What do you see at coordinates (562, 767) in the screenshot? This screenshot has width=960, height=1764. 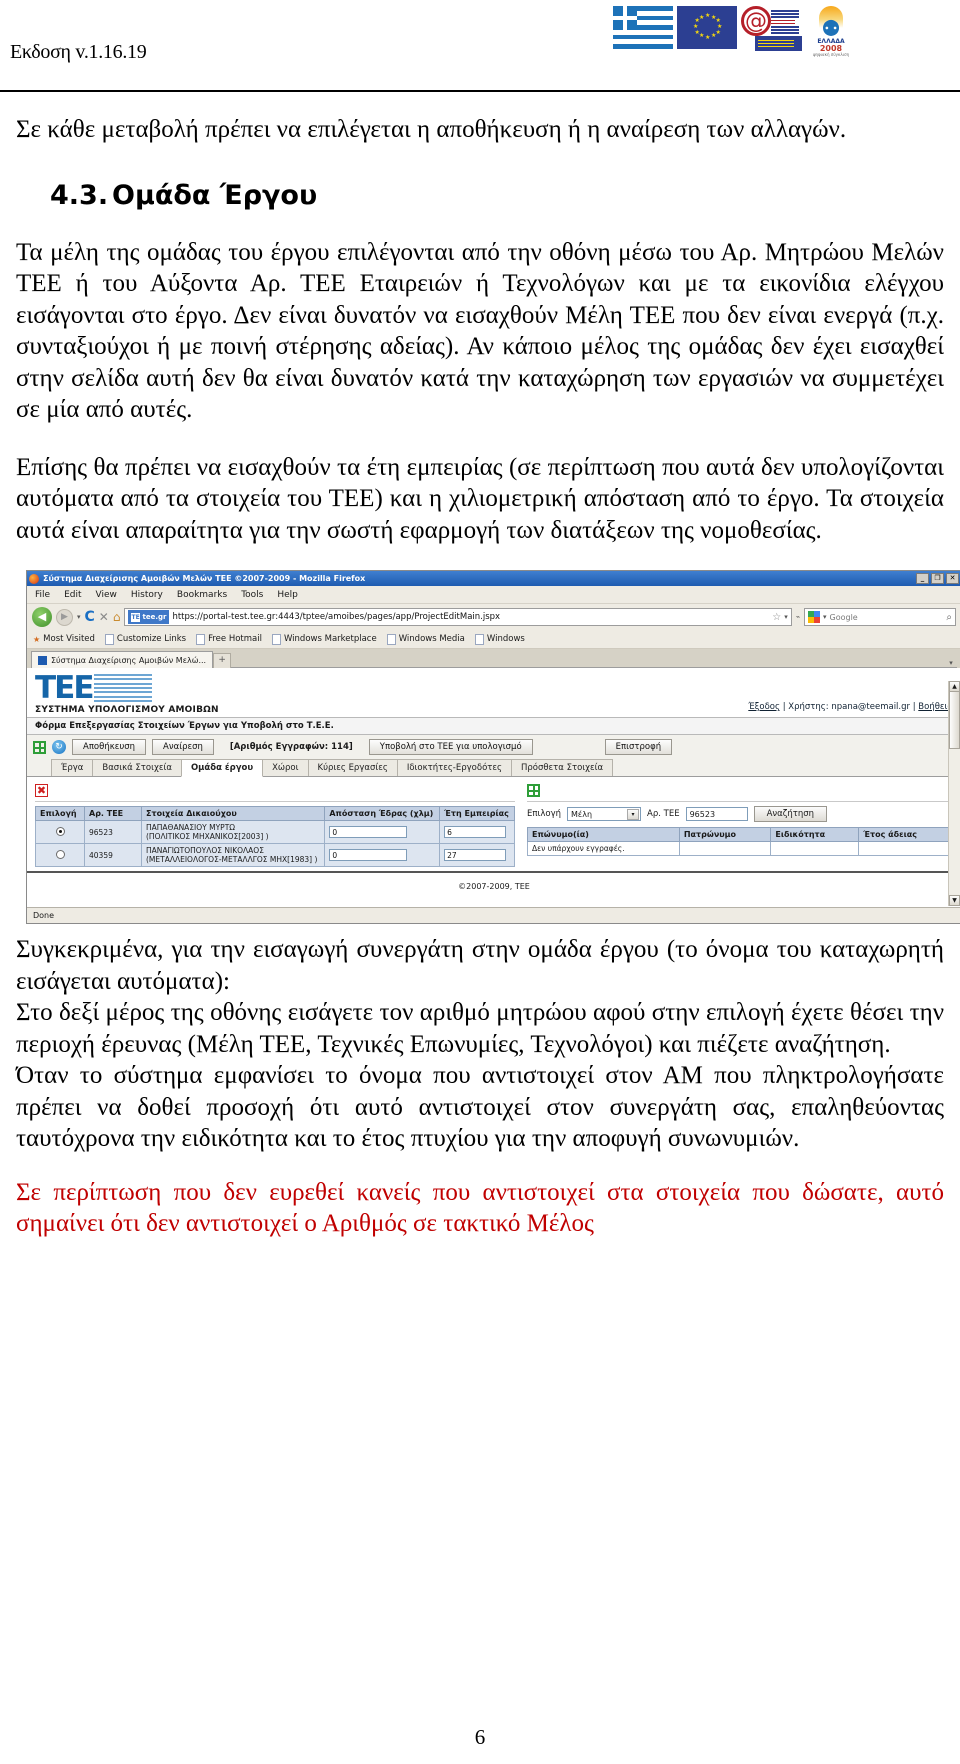 I see `tab-prostheta-stoixeia: Πρόσθετα Στοιχεία` at bounding box center [562, 767].